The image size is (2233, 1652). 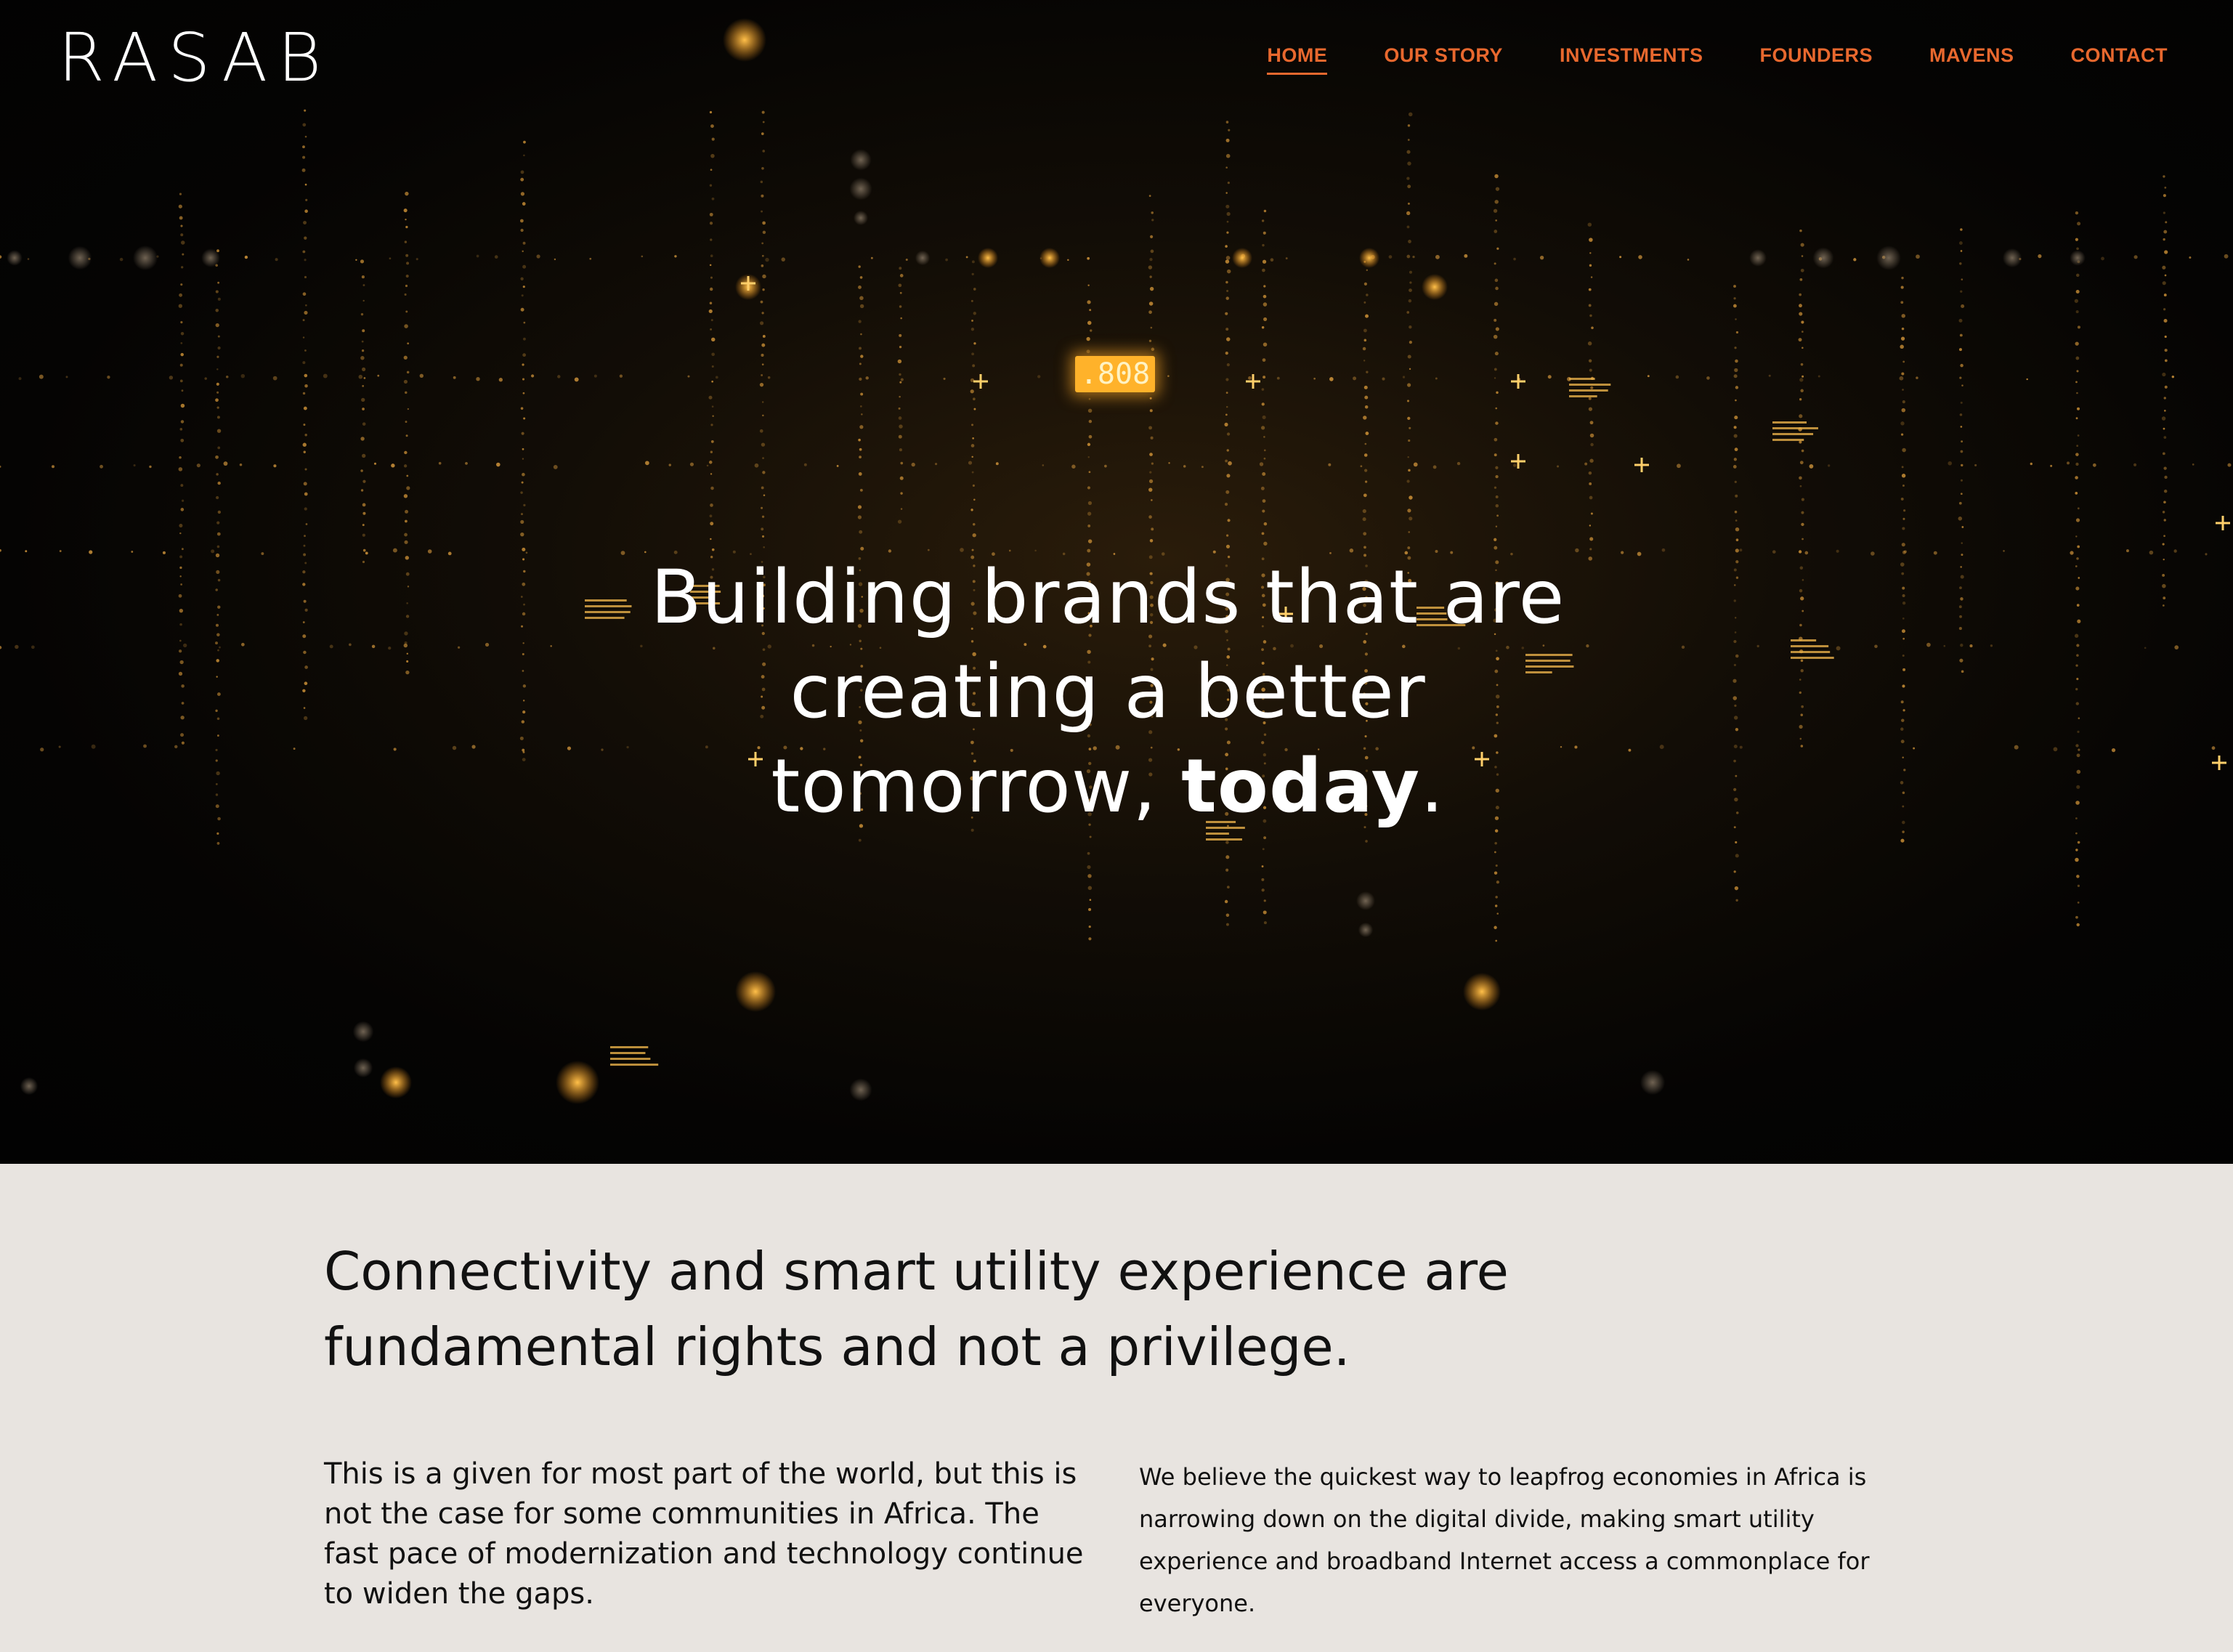 What do you see at coordinates (1297, 58) in the screenshot?
I see `nav-home: HOME` at bounding box center [1297, 58].